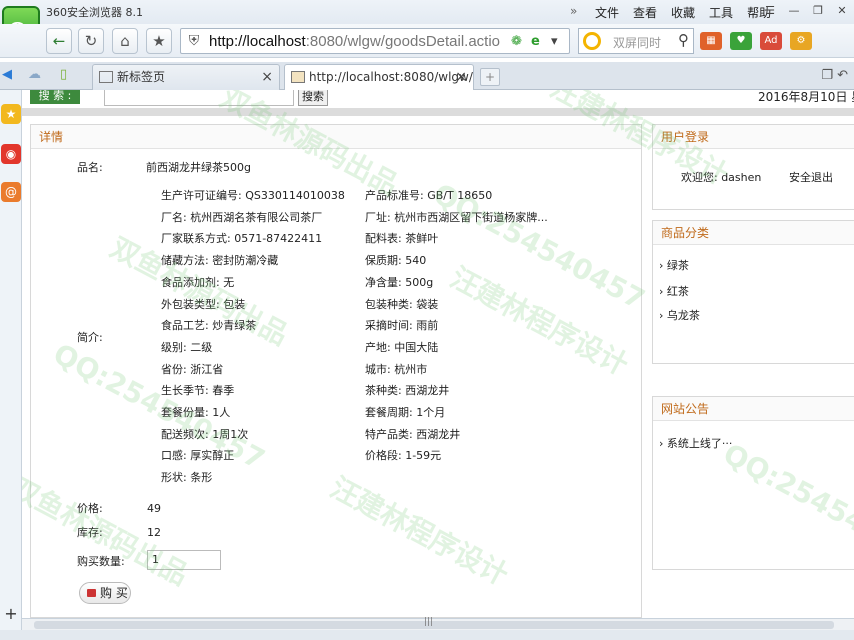  Describe the element at coordinates (186, 77) in the screenshot. I see `tab-new-tab: 新标签页 ×` at that location.